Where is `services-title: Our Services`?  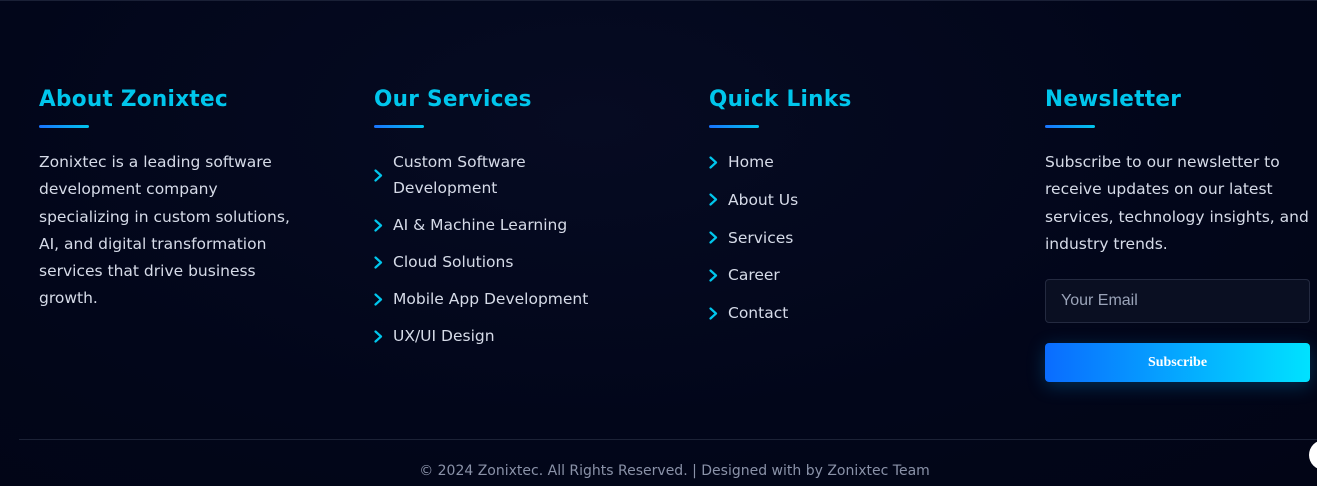 services-title: Our Services is located at coordinates (453, 99).